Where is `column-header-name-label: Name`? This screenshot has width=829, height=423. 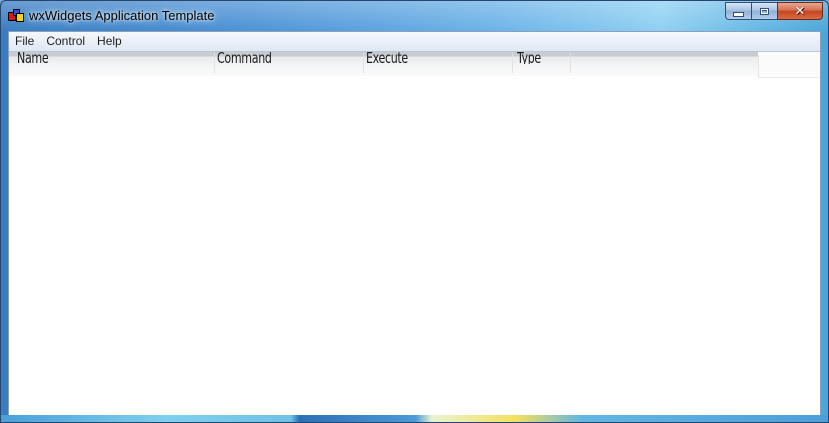 column-header-name-label: Name is located at coordinates (33, 58).